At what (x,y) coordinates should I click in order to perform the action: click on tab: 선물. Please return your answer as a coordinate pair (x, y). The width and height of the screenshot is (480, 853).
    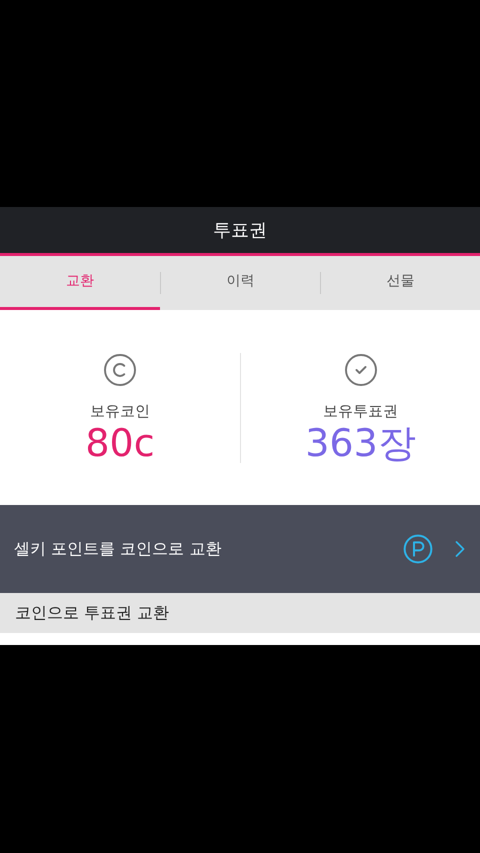
    Looking at the image, I should click on (400, 283).